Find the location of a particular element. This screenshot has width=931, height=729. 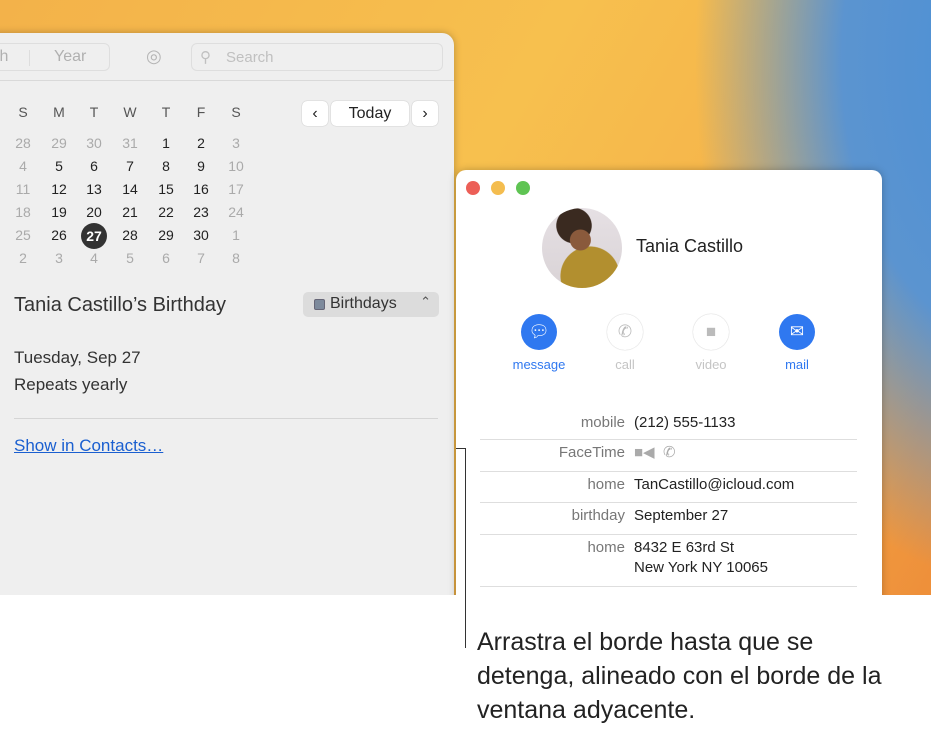

toolbar: th Year ◎ ⚲ Search is located at coordinates (227, 57).